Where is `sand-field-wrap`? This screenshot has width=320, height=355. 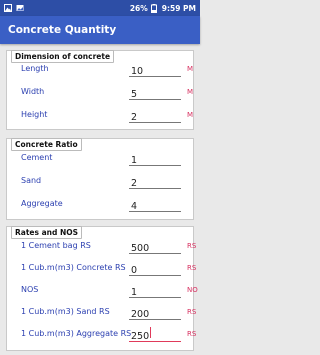
sand-field-wrap is located at coordinates (155, 181).